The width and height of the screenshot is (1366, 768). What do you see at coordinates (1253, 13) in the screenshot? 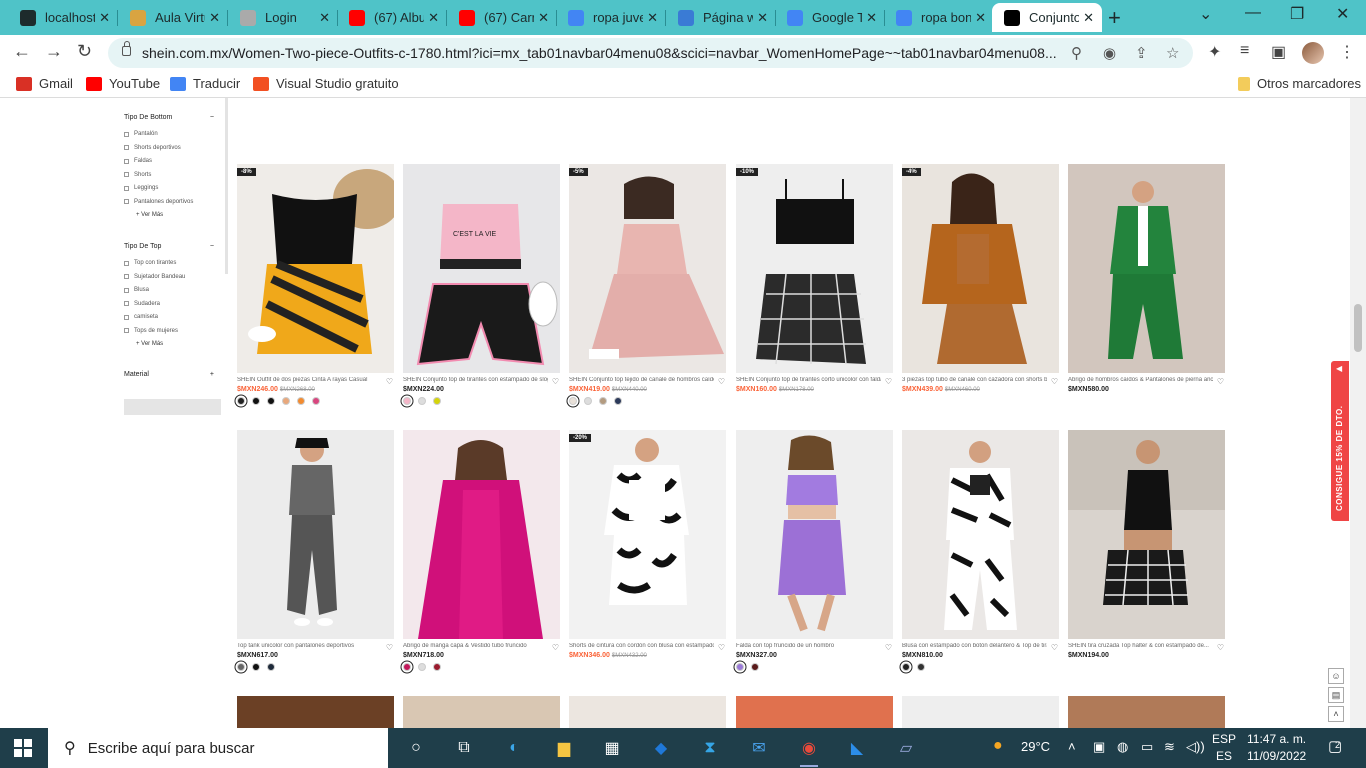
I see `minimize-icon: —` at bounding box center [1253, 13].